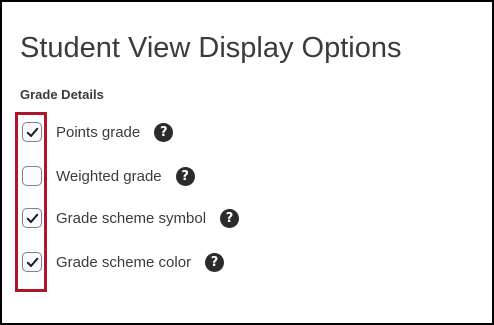 The height and width of the screenshot is (325, 494). What do you see at coordinates (62, 94) in the screenshot?
I see `section-label-grade-details: Grade Details` at bounding box center [62, 94].